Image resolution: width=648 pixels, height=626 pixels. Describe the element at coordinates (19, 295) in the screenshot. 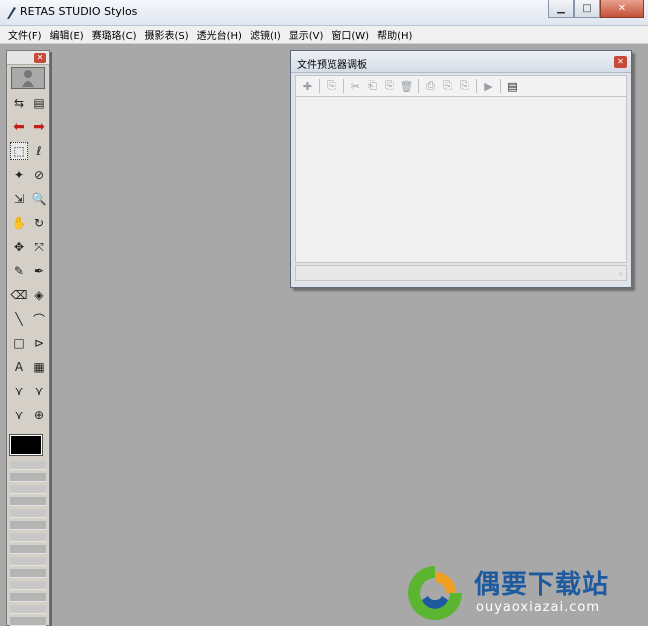

I see `eraser-icon: ⌫` at that location.